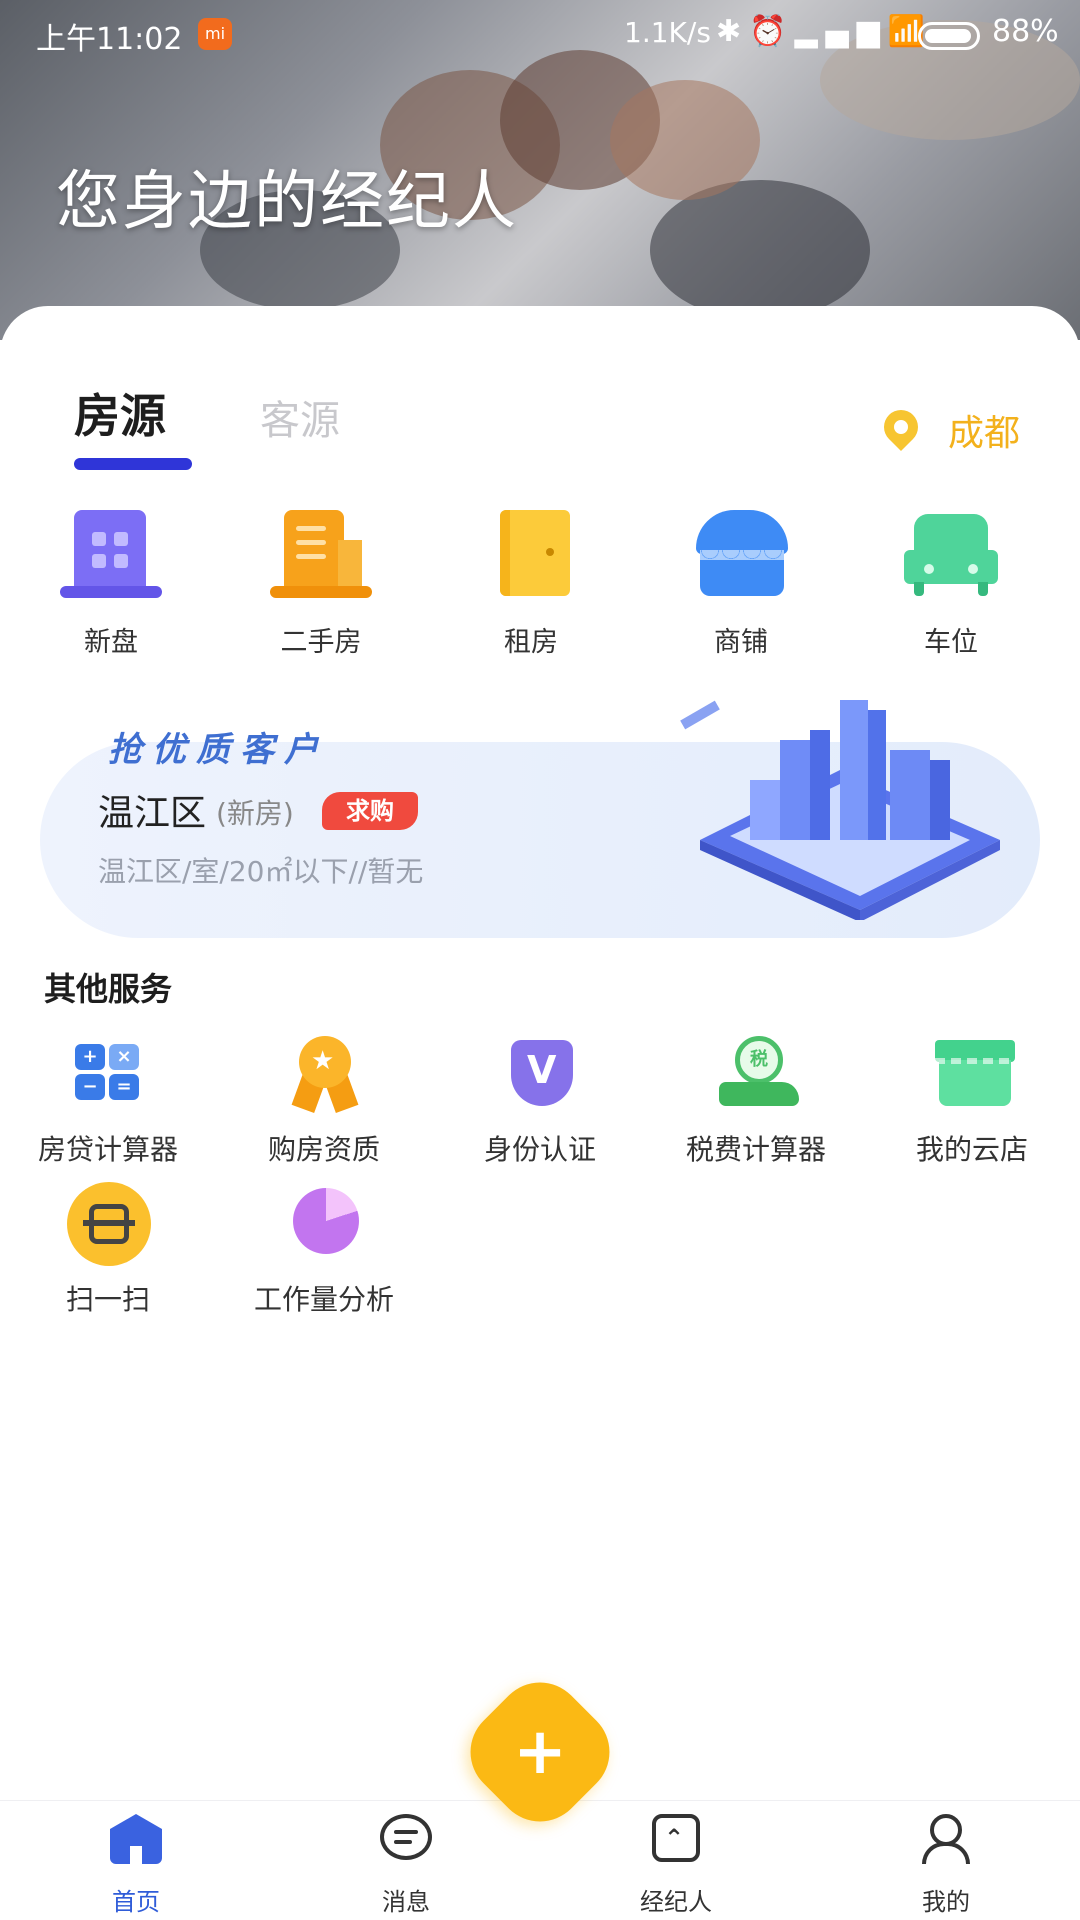 This screenshot has width=1080, height=1920. Describe the element at coordinates (540, 35) in the screenshot. I see `status-bar: 上午11:02 mi 1.1K/s ✱⏰▂▄▆📶 88%` at that location.